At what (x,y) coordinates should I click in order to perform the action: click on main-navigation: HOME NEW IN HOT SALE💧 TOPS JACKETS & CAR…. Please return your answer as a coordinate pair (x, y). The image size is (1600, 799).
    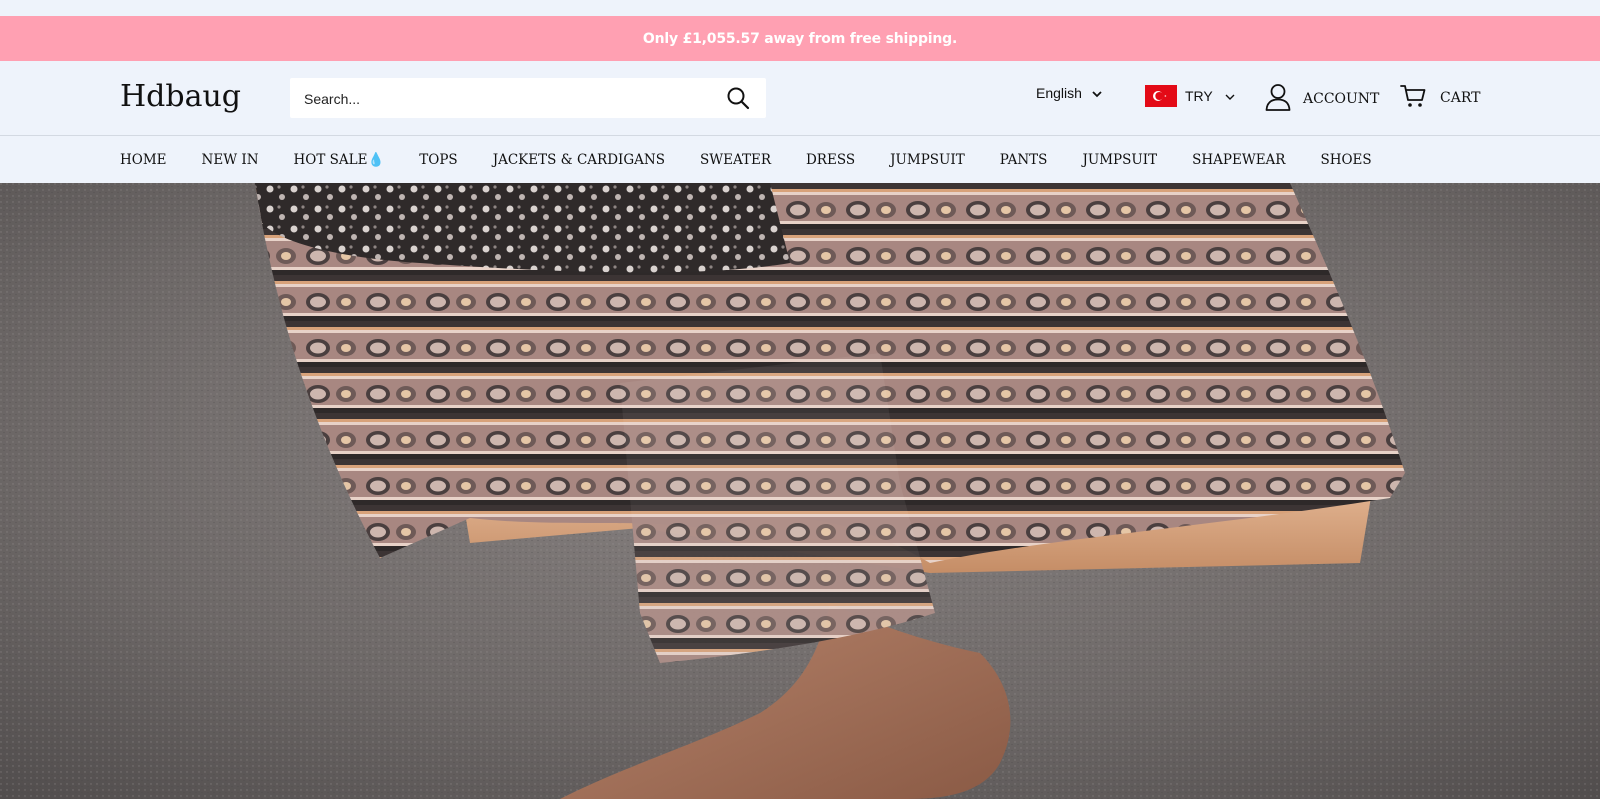
    Looking at the image, I should click on (800, 159).